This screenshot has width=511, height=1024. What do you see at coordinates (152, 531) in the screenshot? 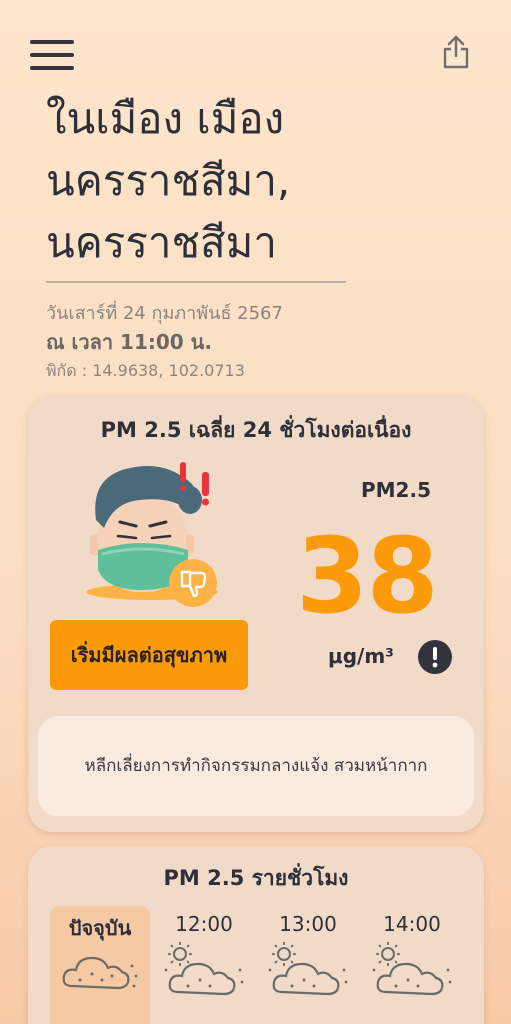
I see `sick-face-with-mask-icon` at bounding box center [152, 531].